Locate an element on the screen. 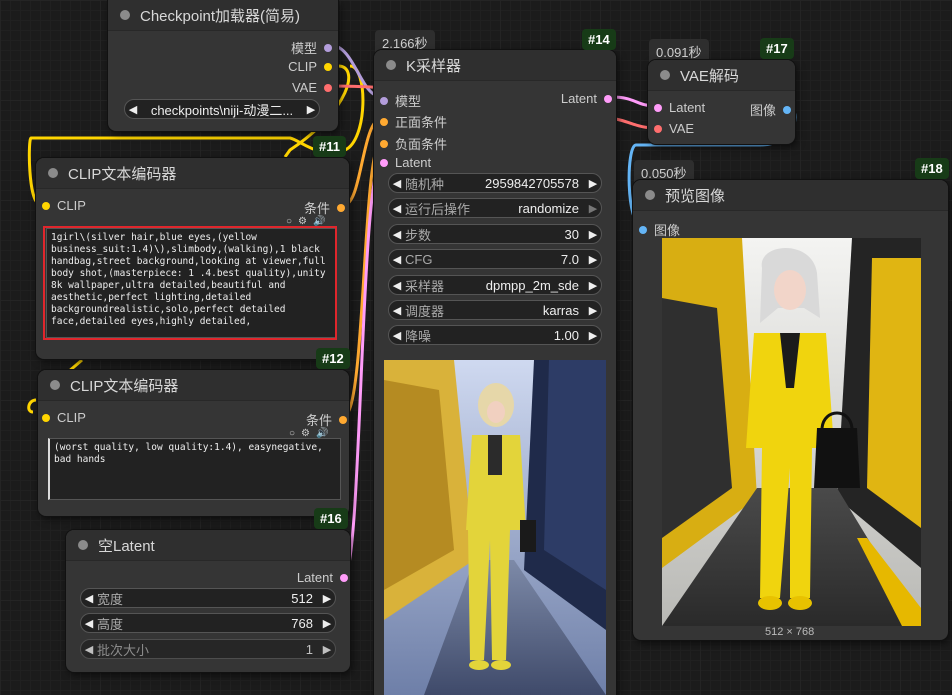 This screenshot has height=695, width=952. width-widget: ◀ 宽度 512 ▶ is located at coordinates (208, 598).